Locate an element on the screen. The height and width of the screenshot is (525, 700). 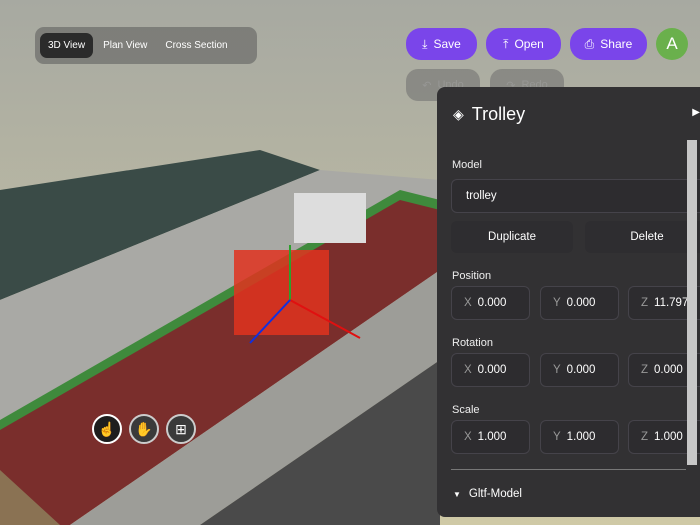
save-button: ⤓ Save is located at coordinates (441, 44).